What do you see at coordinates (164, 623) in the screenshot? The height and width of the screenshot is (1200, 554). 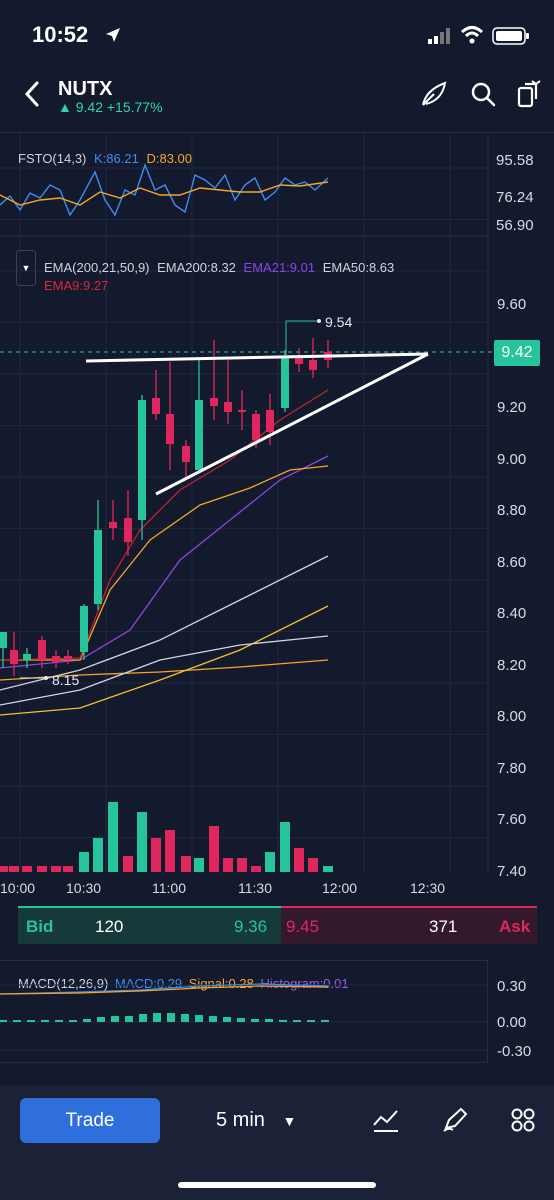 I see `ema-gray-line` at bounding box center [164, 623].